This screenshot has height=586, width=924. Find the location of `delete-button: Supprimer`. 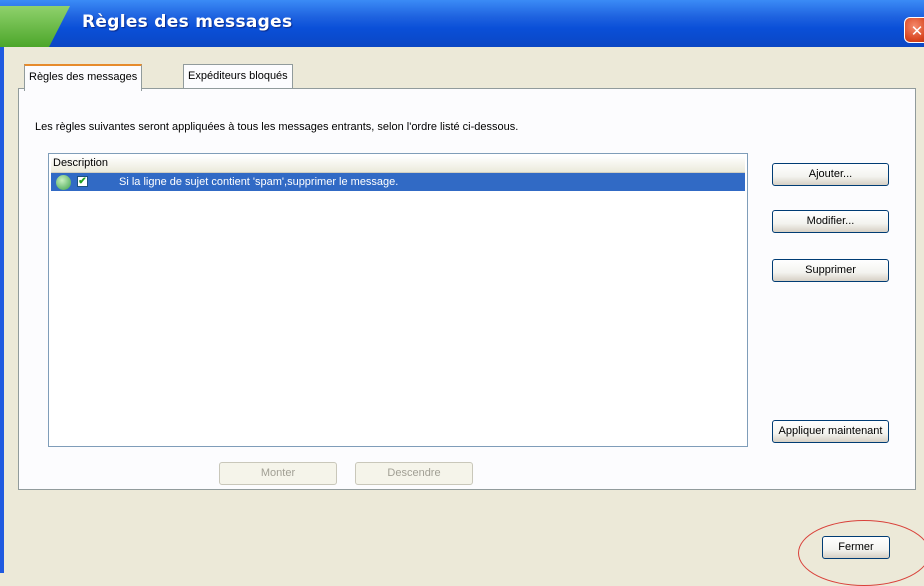

delete-button: Supprimer is located at coordinates (830, 270).